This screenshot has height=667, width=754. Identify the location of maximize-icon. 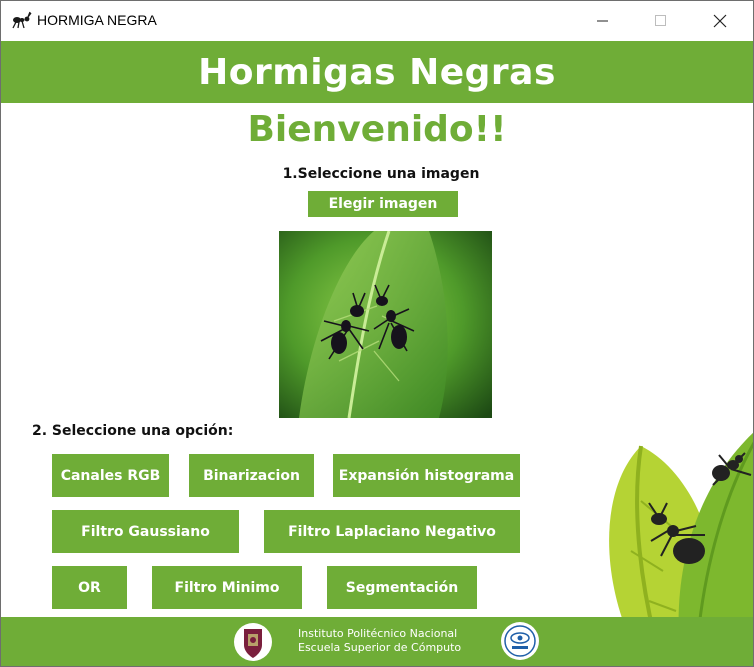
(660, 20).